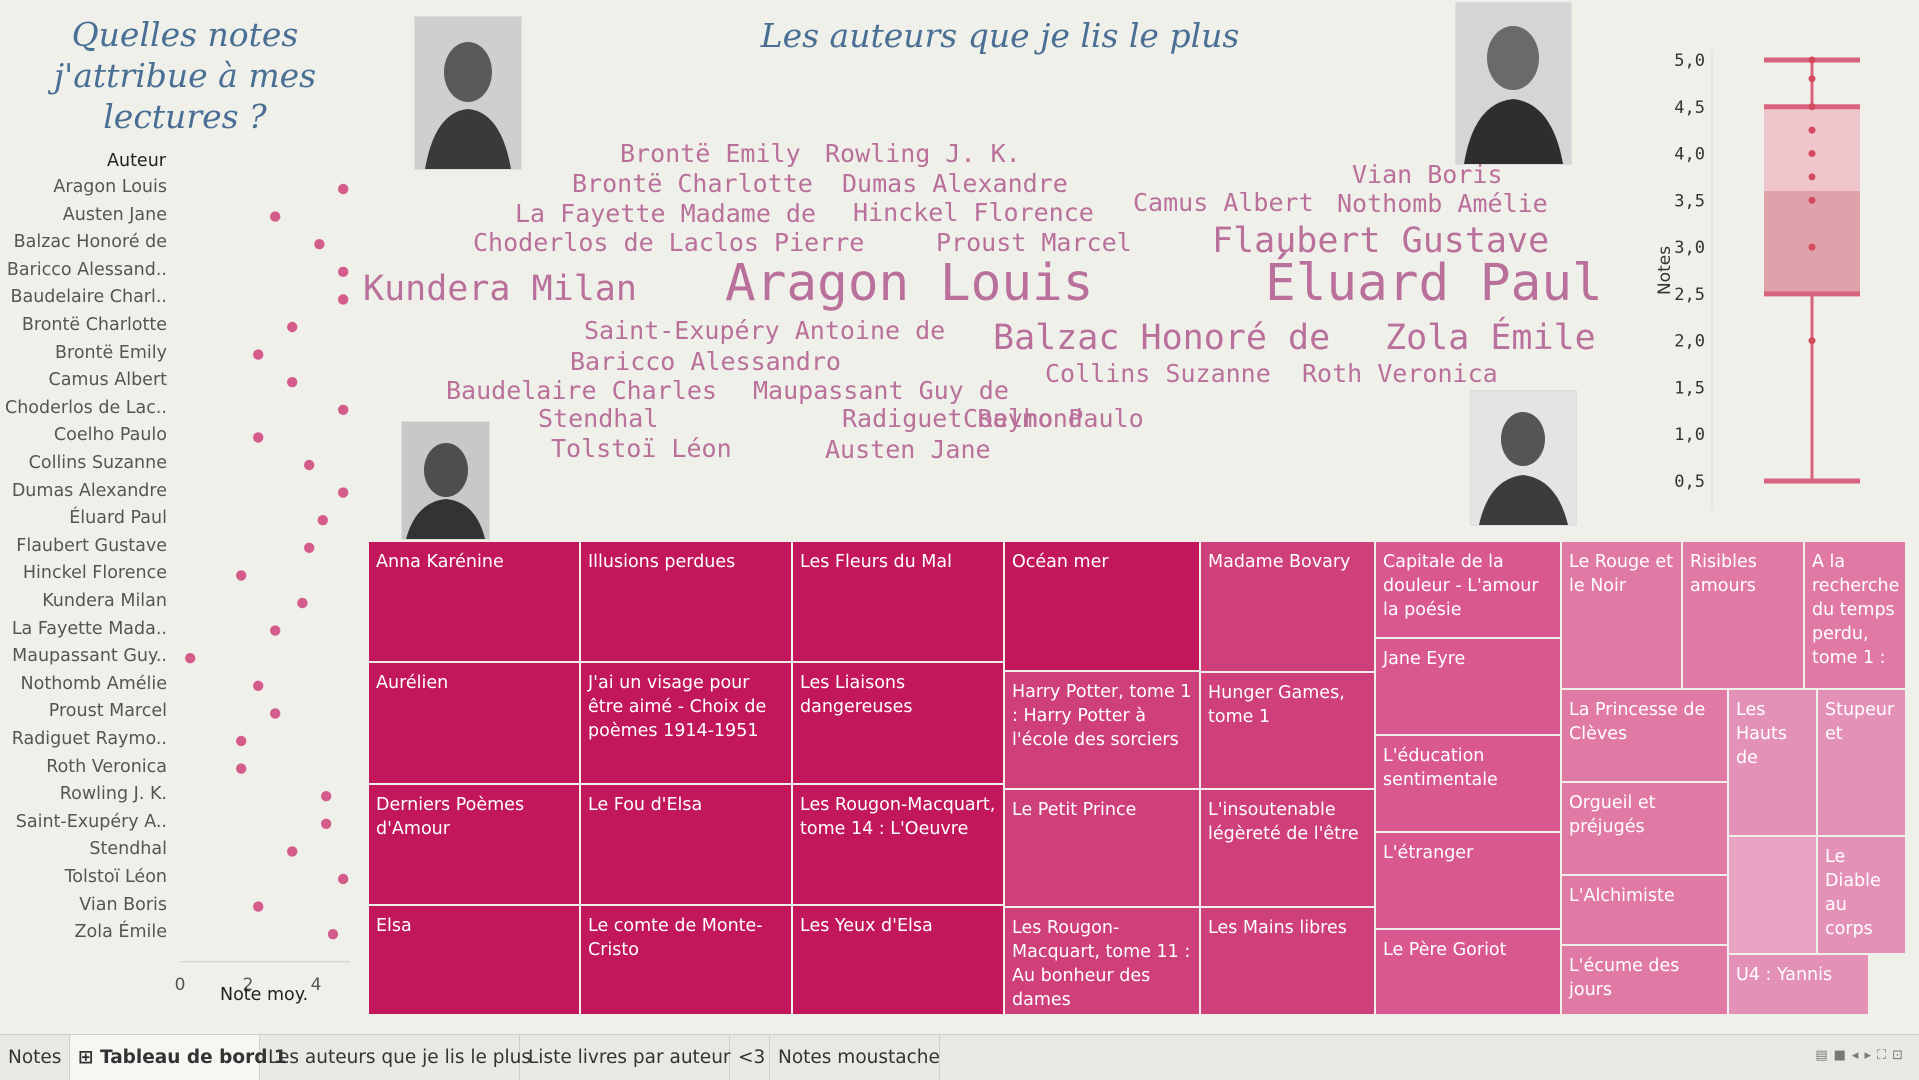  What do you see at coordinates (1644, 735) in the screenshot?
I see `treemap-cell: La Princesse de Clèves` at bounding box center [1644, 735].